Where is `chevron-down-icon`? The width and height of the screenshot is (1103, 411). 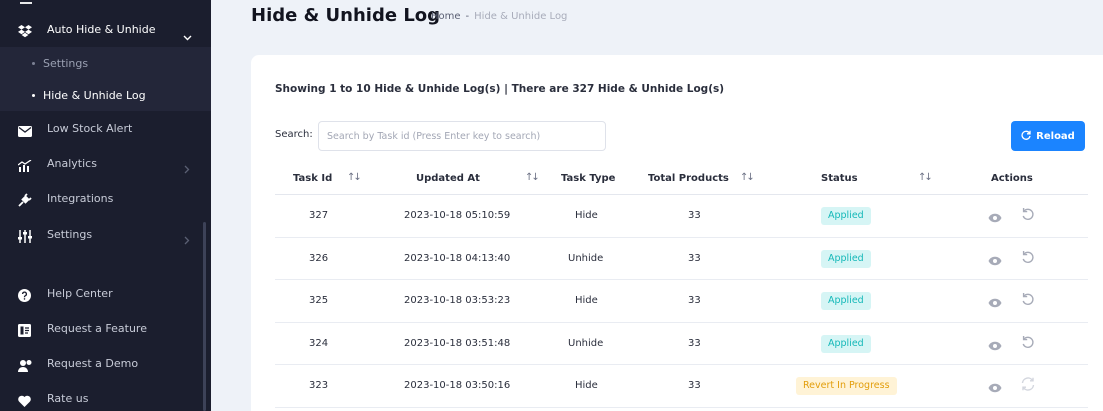 chevron-down-icon is located at coordinates (187, 35).